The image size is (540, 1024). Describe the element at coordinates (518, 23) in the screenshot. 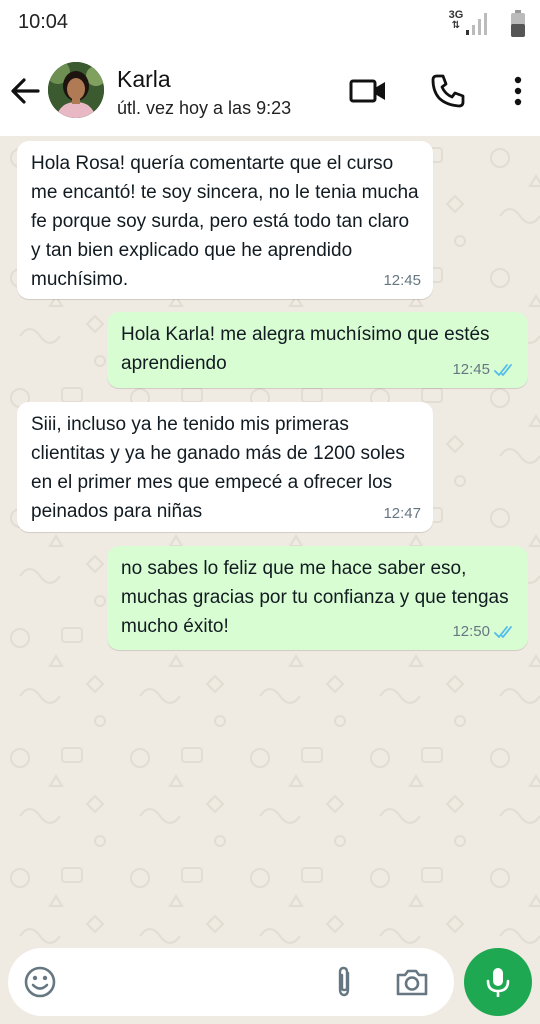

I see `battery-icon` at that location.